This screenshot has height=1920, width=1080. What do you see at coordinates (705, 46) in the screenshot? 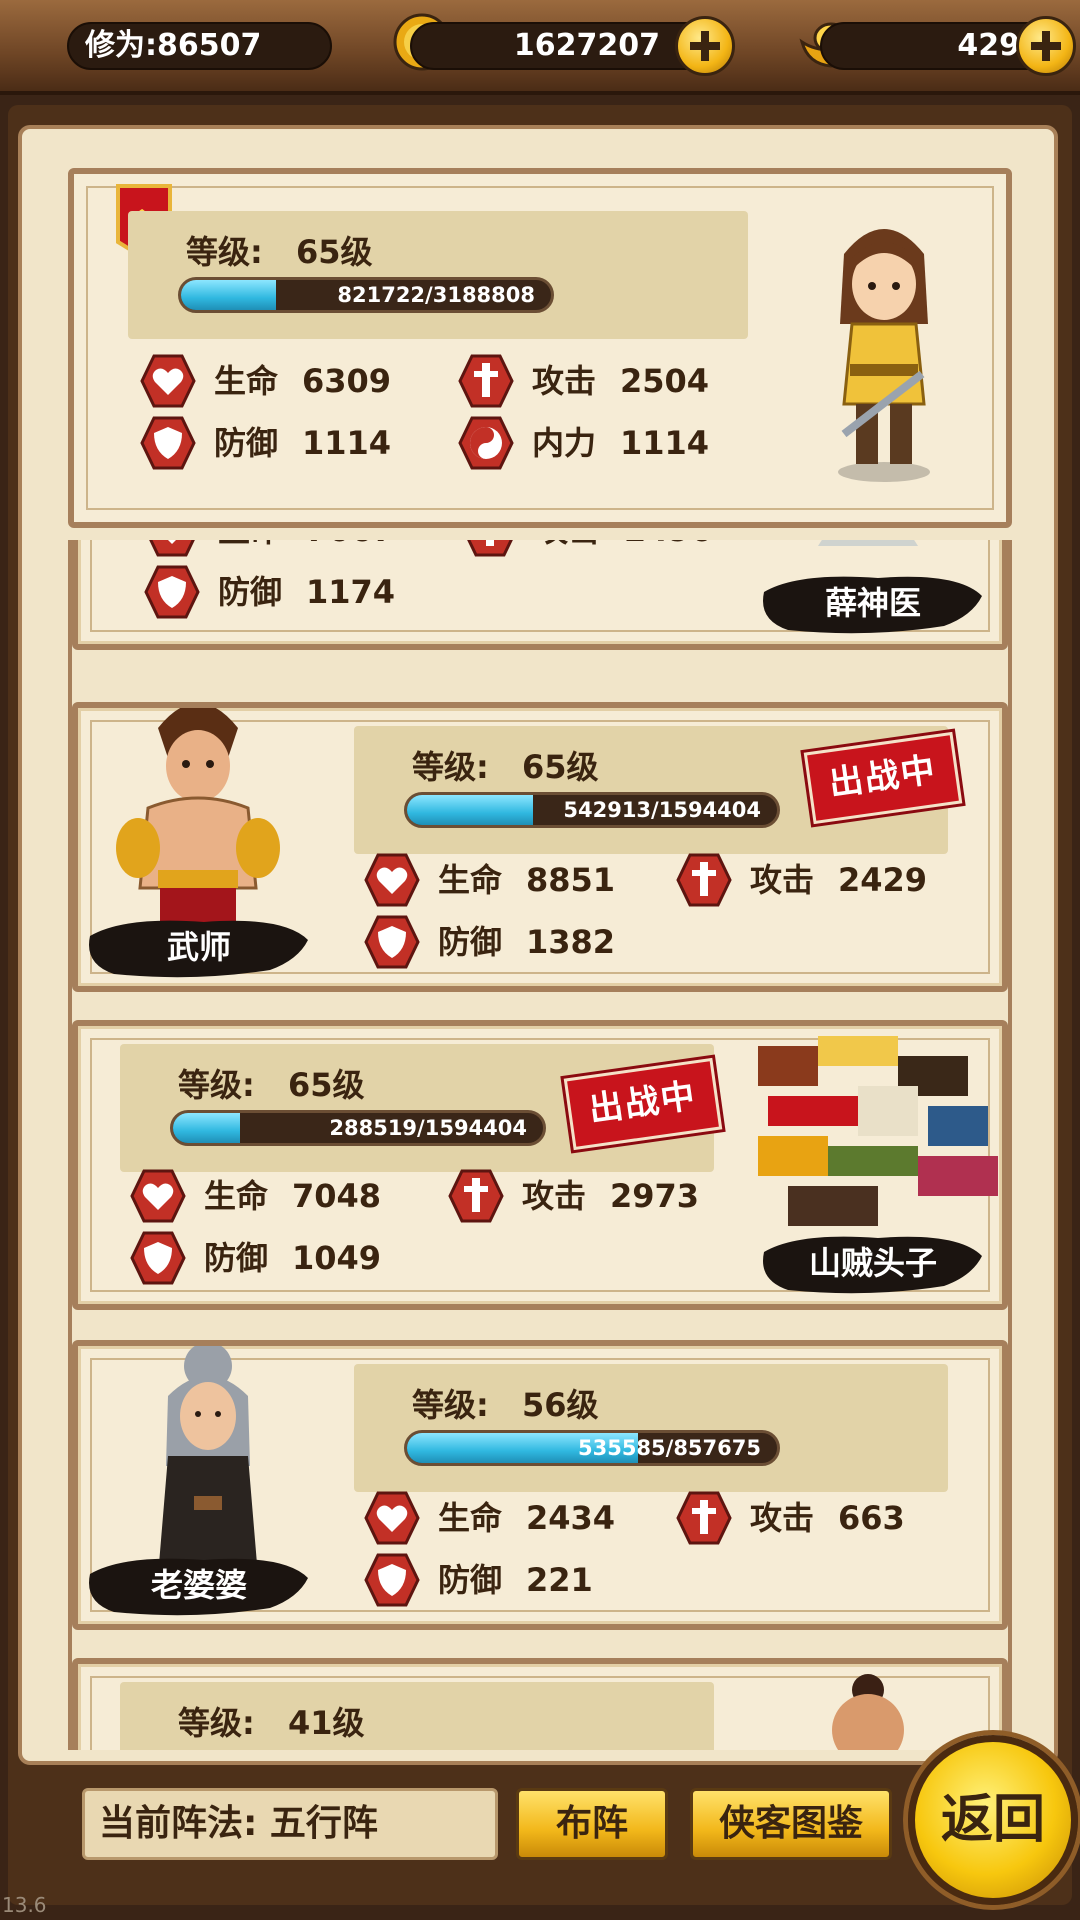
I see `add-coins-button` at bounding box center [705, 46].